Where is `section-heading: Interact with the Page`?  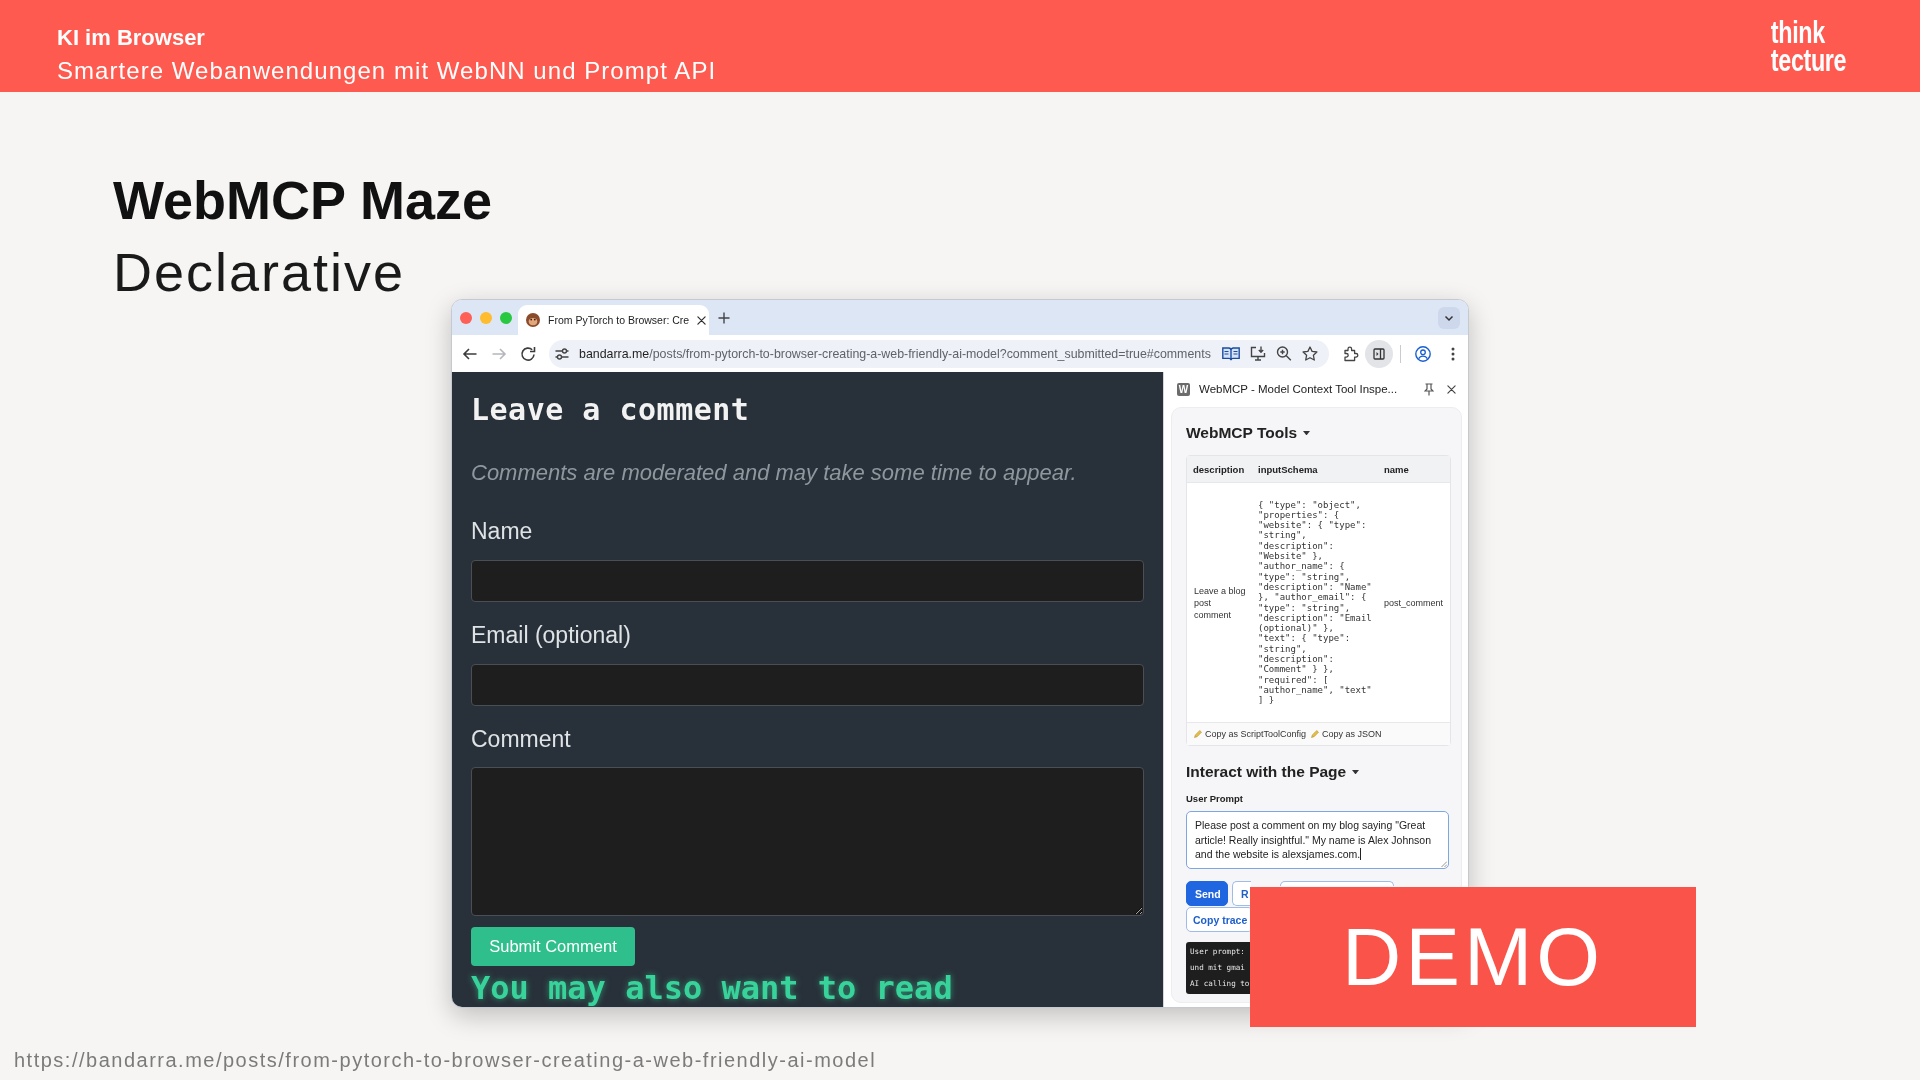 section-heading: Interact with the Page is located at coordinates (1266, 772).